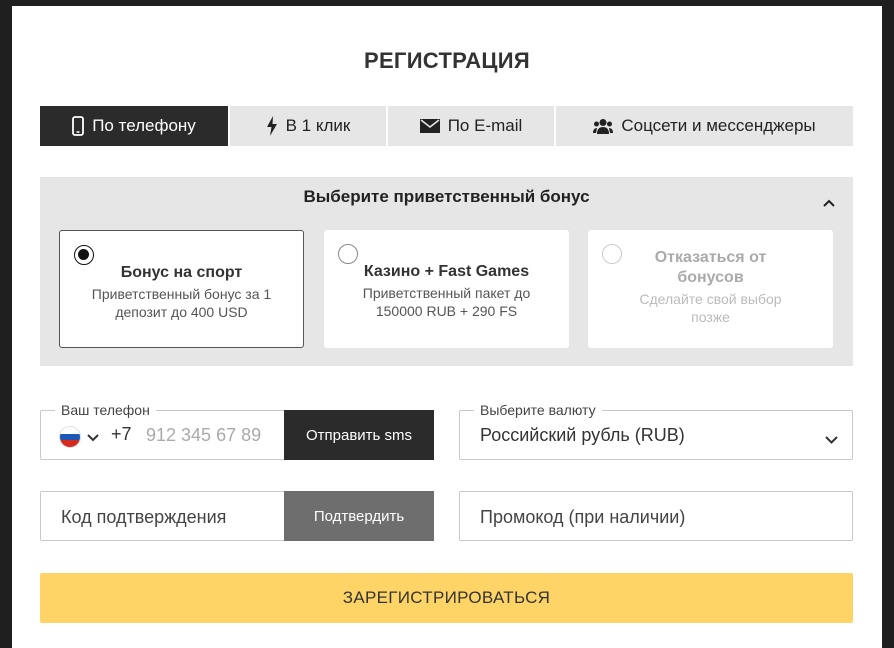  What do you see at coordinates (829, 203) in the screenshot?
I see `chevron-up-icon` at bounding box center [829, 203].